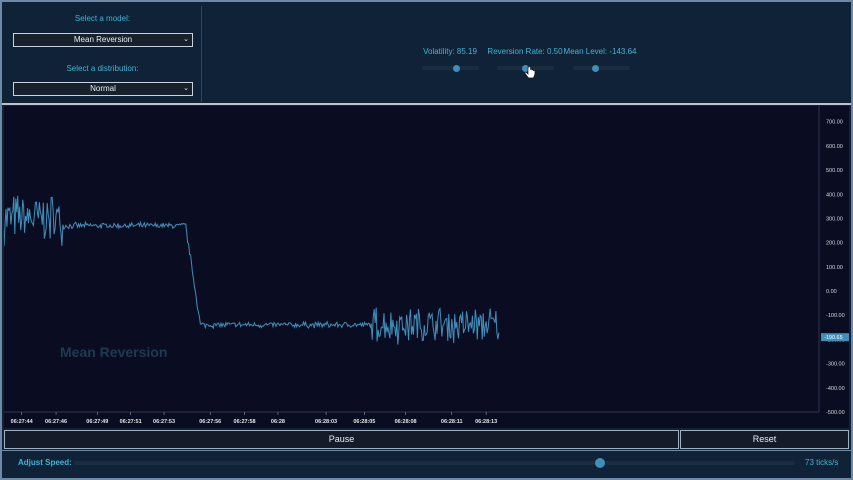 The height and width of the screenshot is (480, 853). What do you see at coordinates (835, 389) in the screenshot?
I see `y-tick-label: -400.00` at bounding box center [835, 389].